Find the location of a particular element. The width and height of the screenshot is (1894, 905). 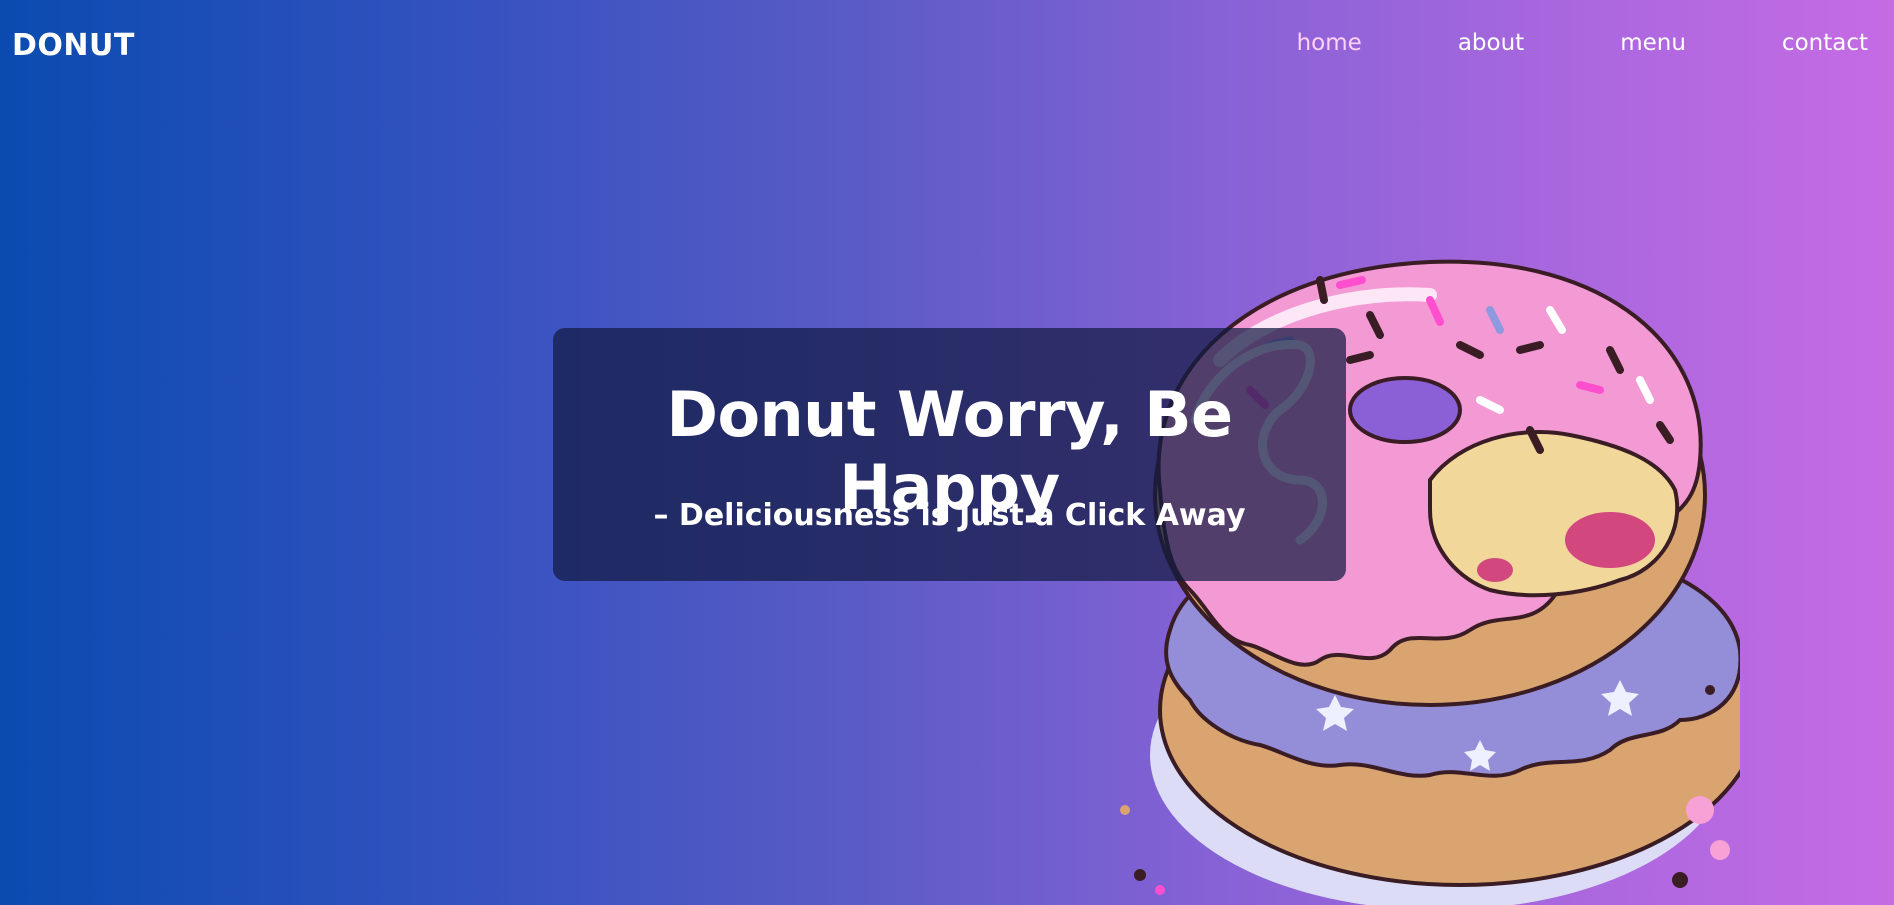

donut-hole-icon is located at coordinates (1405, 410).